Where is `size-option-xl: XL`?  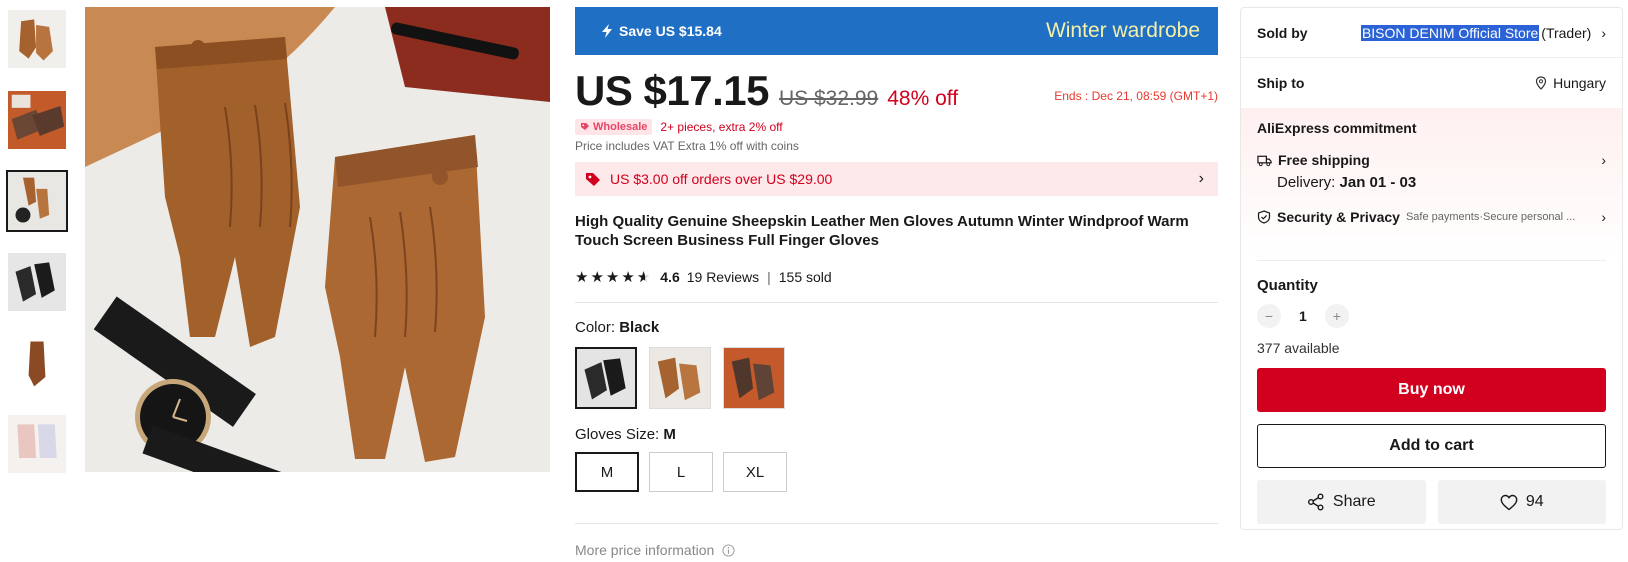
size-option-xl: XL is located at coordinates (755, 472).